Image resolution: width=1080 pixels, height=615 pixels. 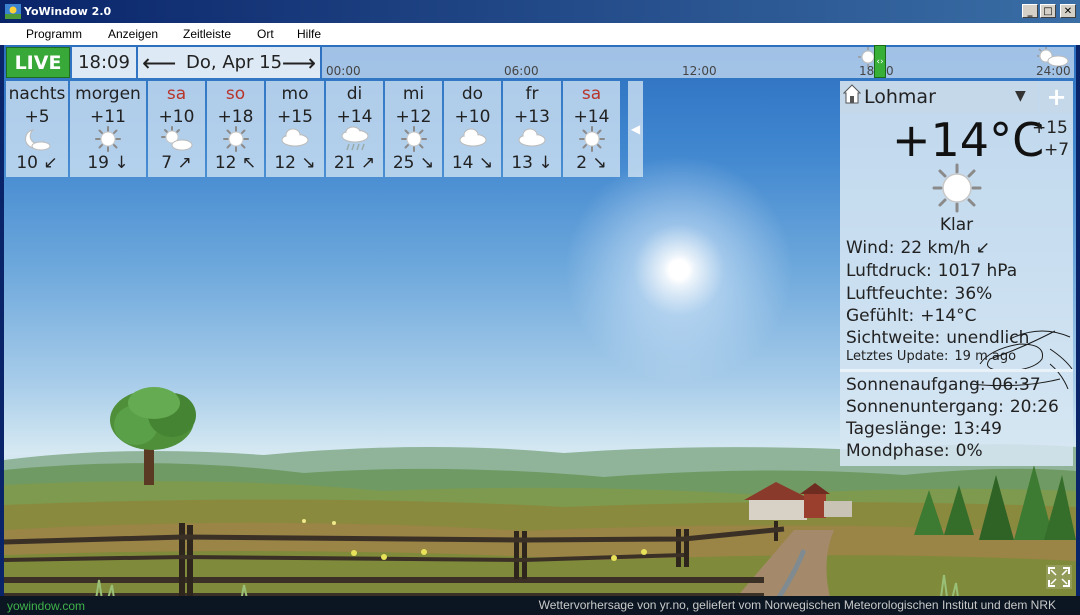 What do you see at coordinates (939, 97) in the screenshot?
I see `location-selector: Lohmar ▼` at bounding box center [939, 97].